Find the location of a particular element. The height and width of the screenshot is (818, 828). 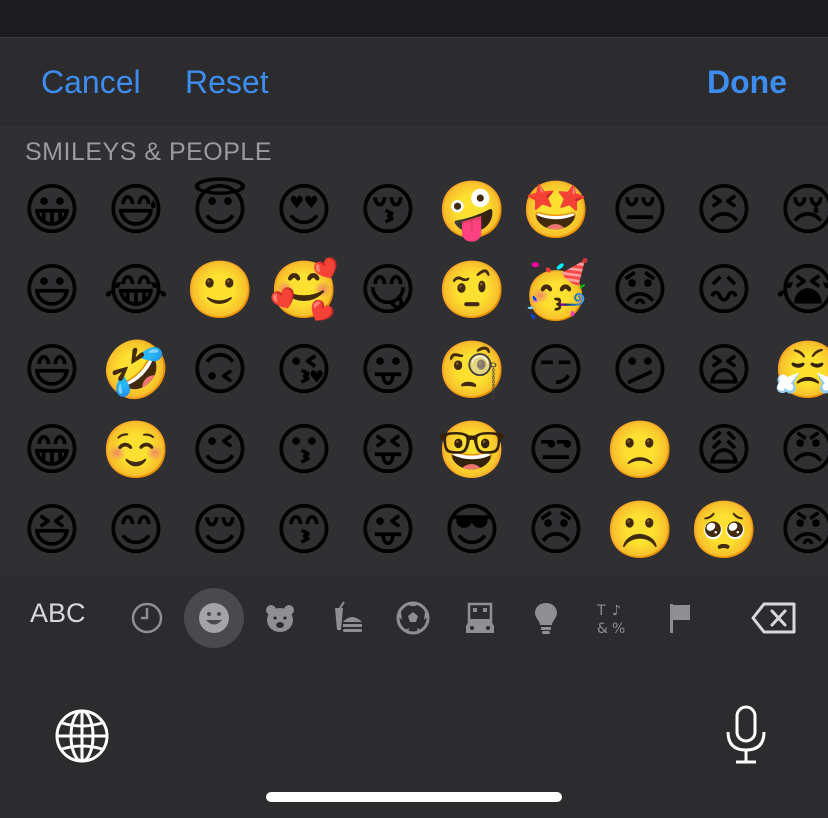

emoji-key: 😋 is located at coordinates (388, 291).